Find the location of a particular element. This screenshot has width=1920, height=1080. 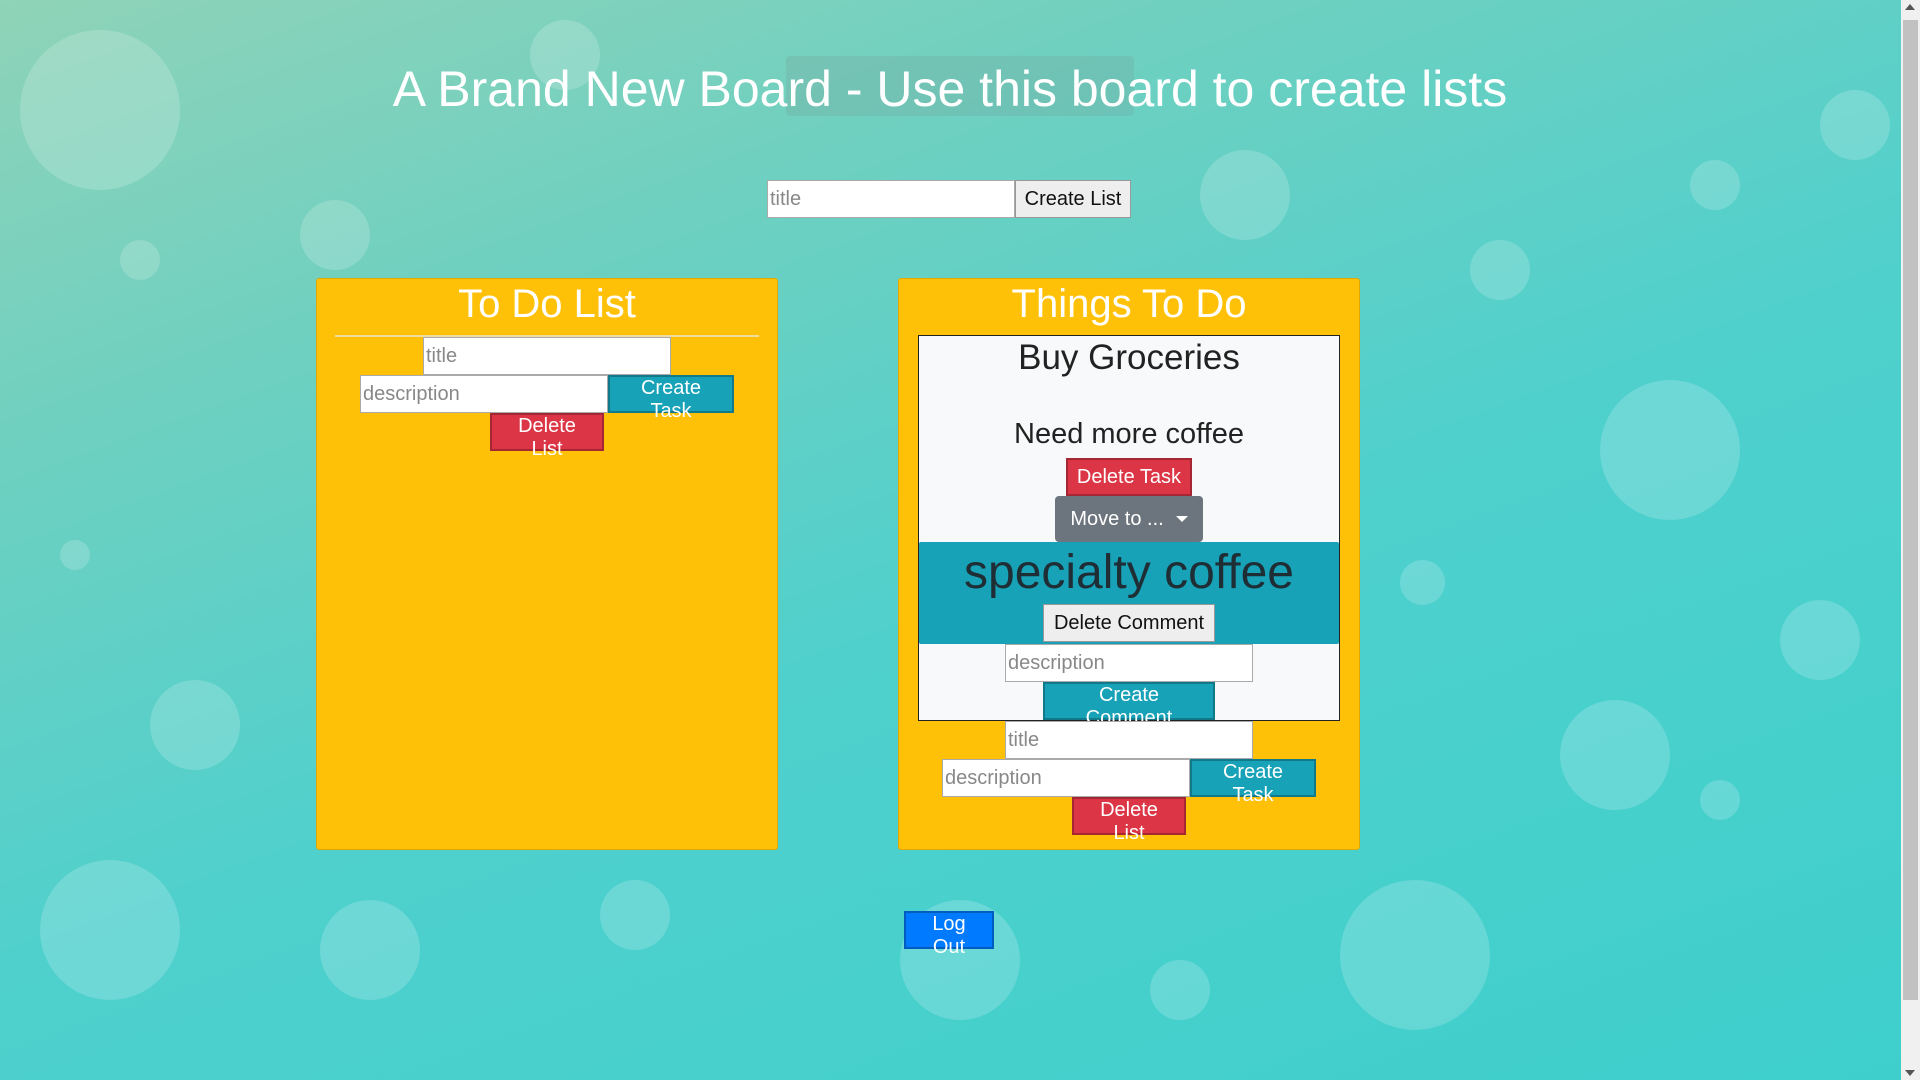

comment-card: specialty coffee Delete Comment is located at coordinates (1129, 593).